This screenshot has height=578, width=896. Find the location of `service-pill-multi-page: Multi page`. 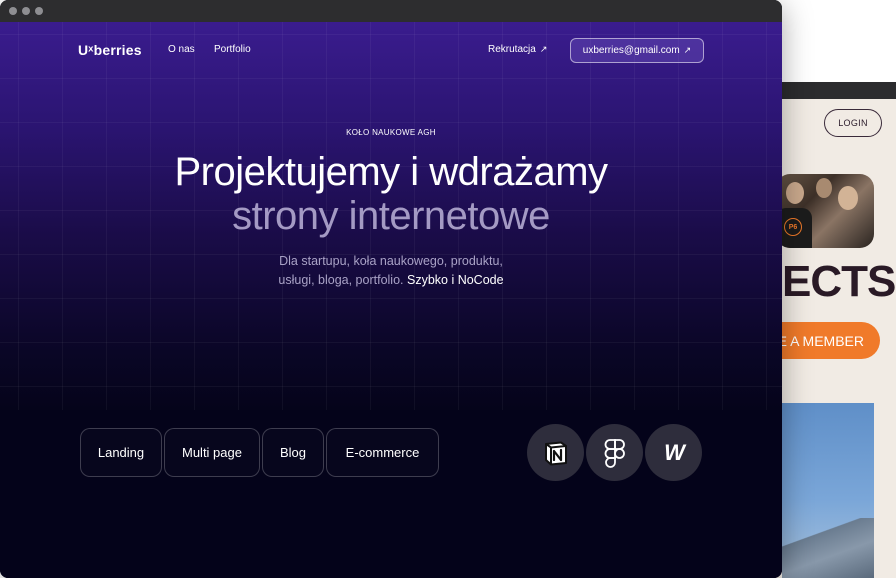

service-pill-multi-page: Multi page is located at coordinates (212, 452).